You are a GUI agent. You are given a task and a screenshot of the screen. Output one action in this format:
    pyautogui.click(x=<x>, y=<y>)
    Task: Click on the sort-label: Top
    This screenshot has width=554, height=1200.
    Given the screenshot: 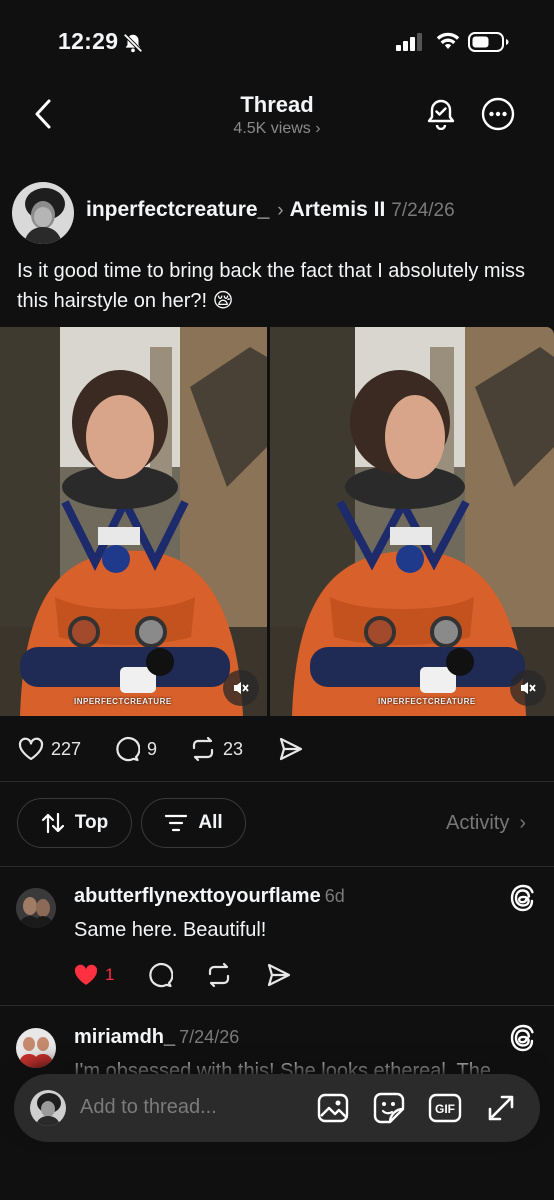 What is the action you would take?
    pyautogui.click(x=91, y=822)
    